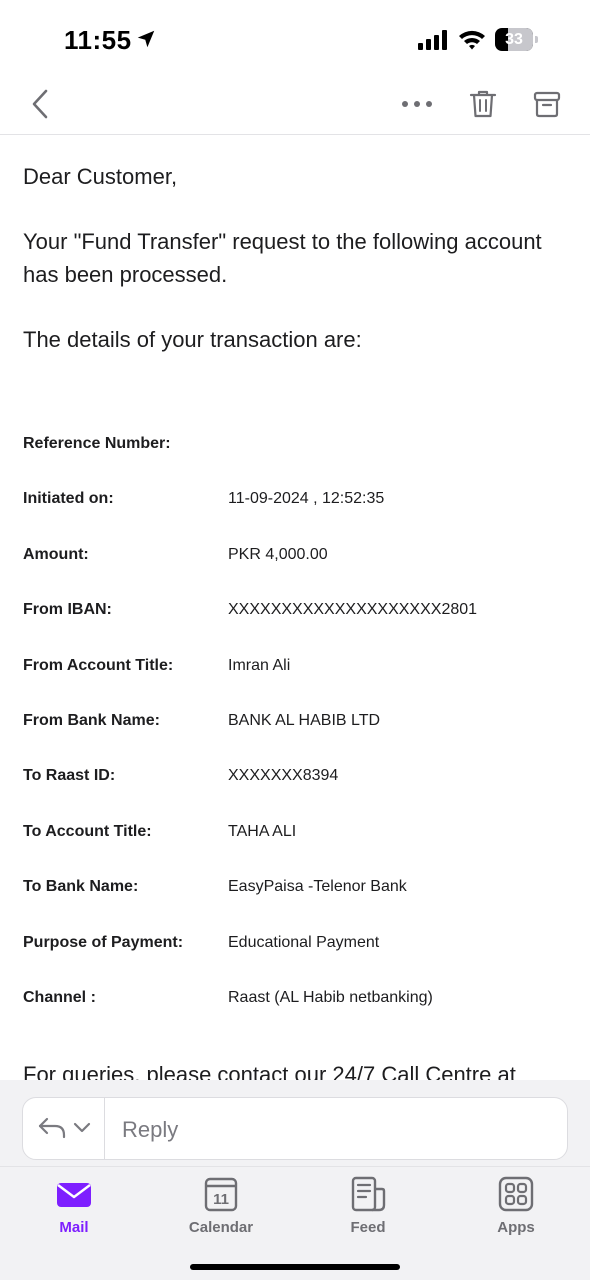 The height and width of the screenshot is (1280, 590). I want to click on detail-value: XXXXXXXXXXXXXXXXXXXX2801, so click(353, 609).